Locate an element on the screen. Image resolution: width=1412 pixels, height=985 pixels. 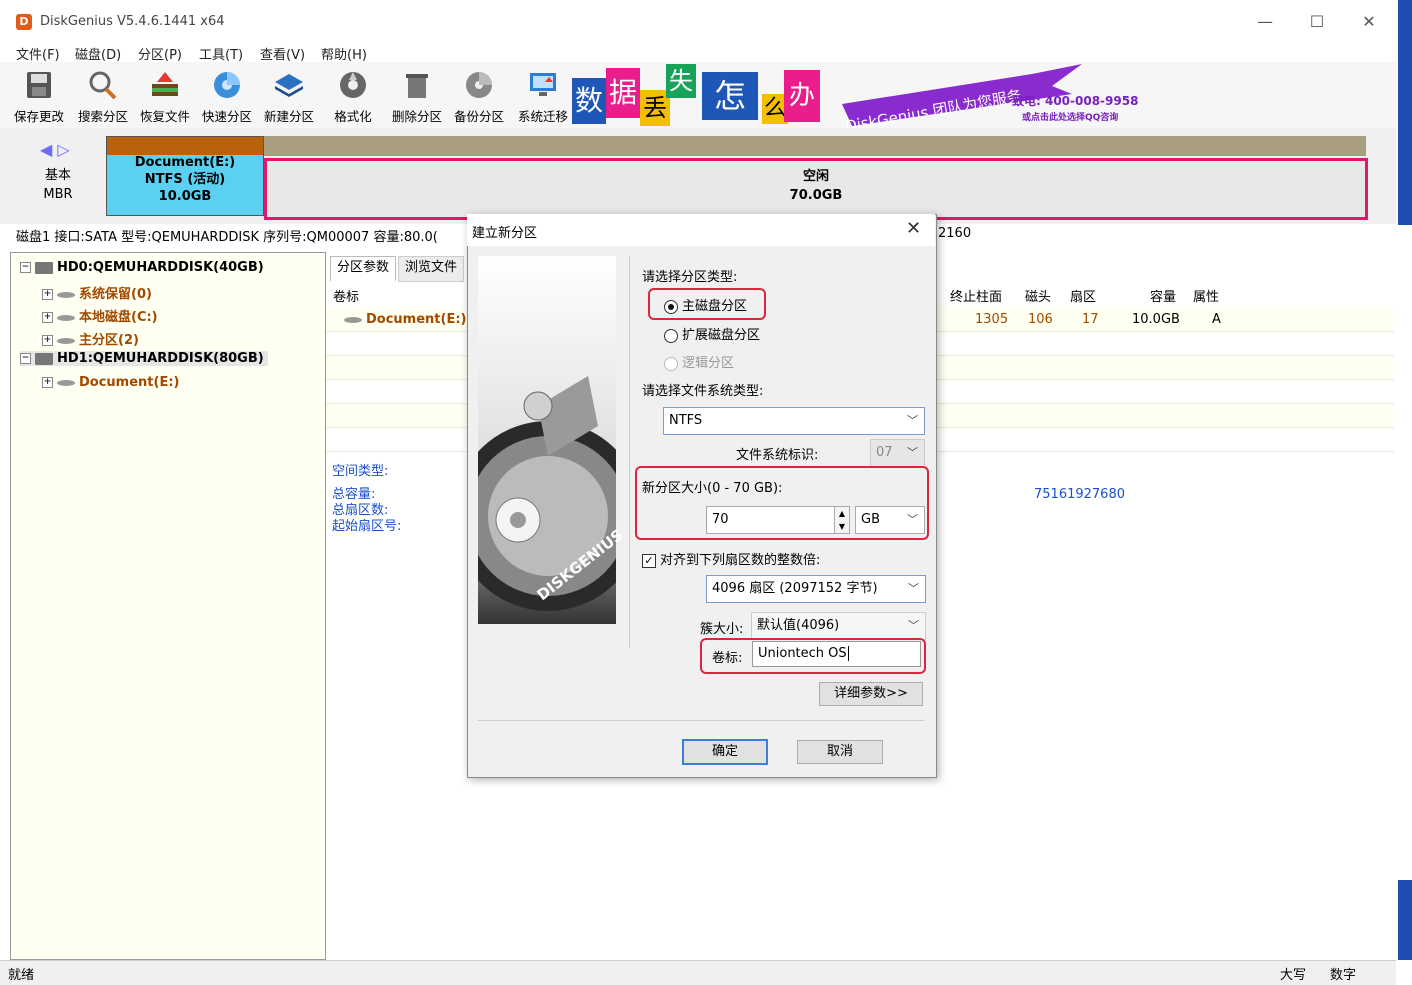
cell-volume: Document(E:) is located at coordinates (405, 319).